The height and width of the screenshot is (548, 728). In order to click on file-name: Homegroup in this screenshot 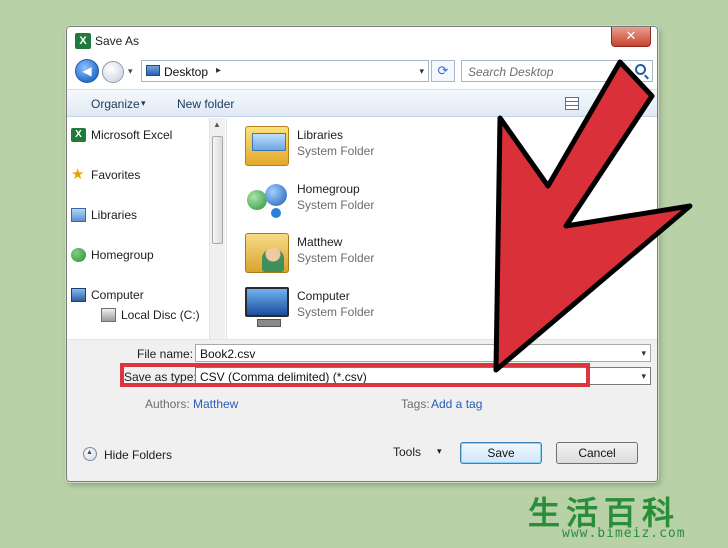, I will do `click(328, 189)`.